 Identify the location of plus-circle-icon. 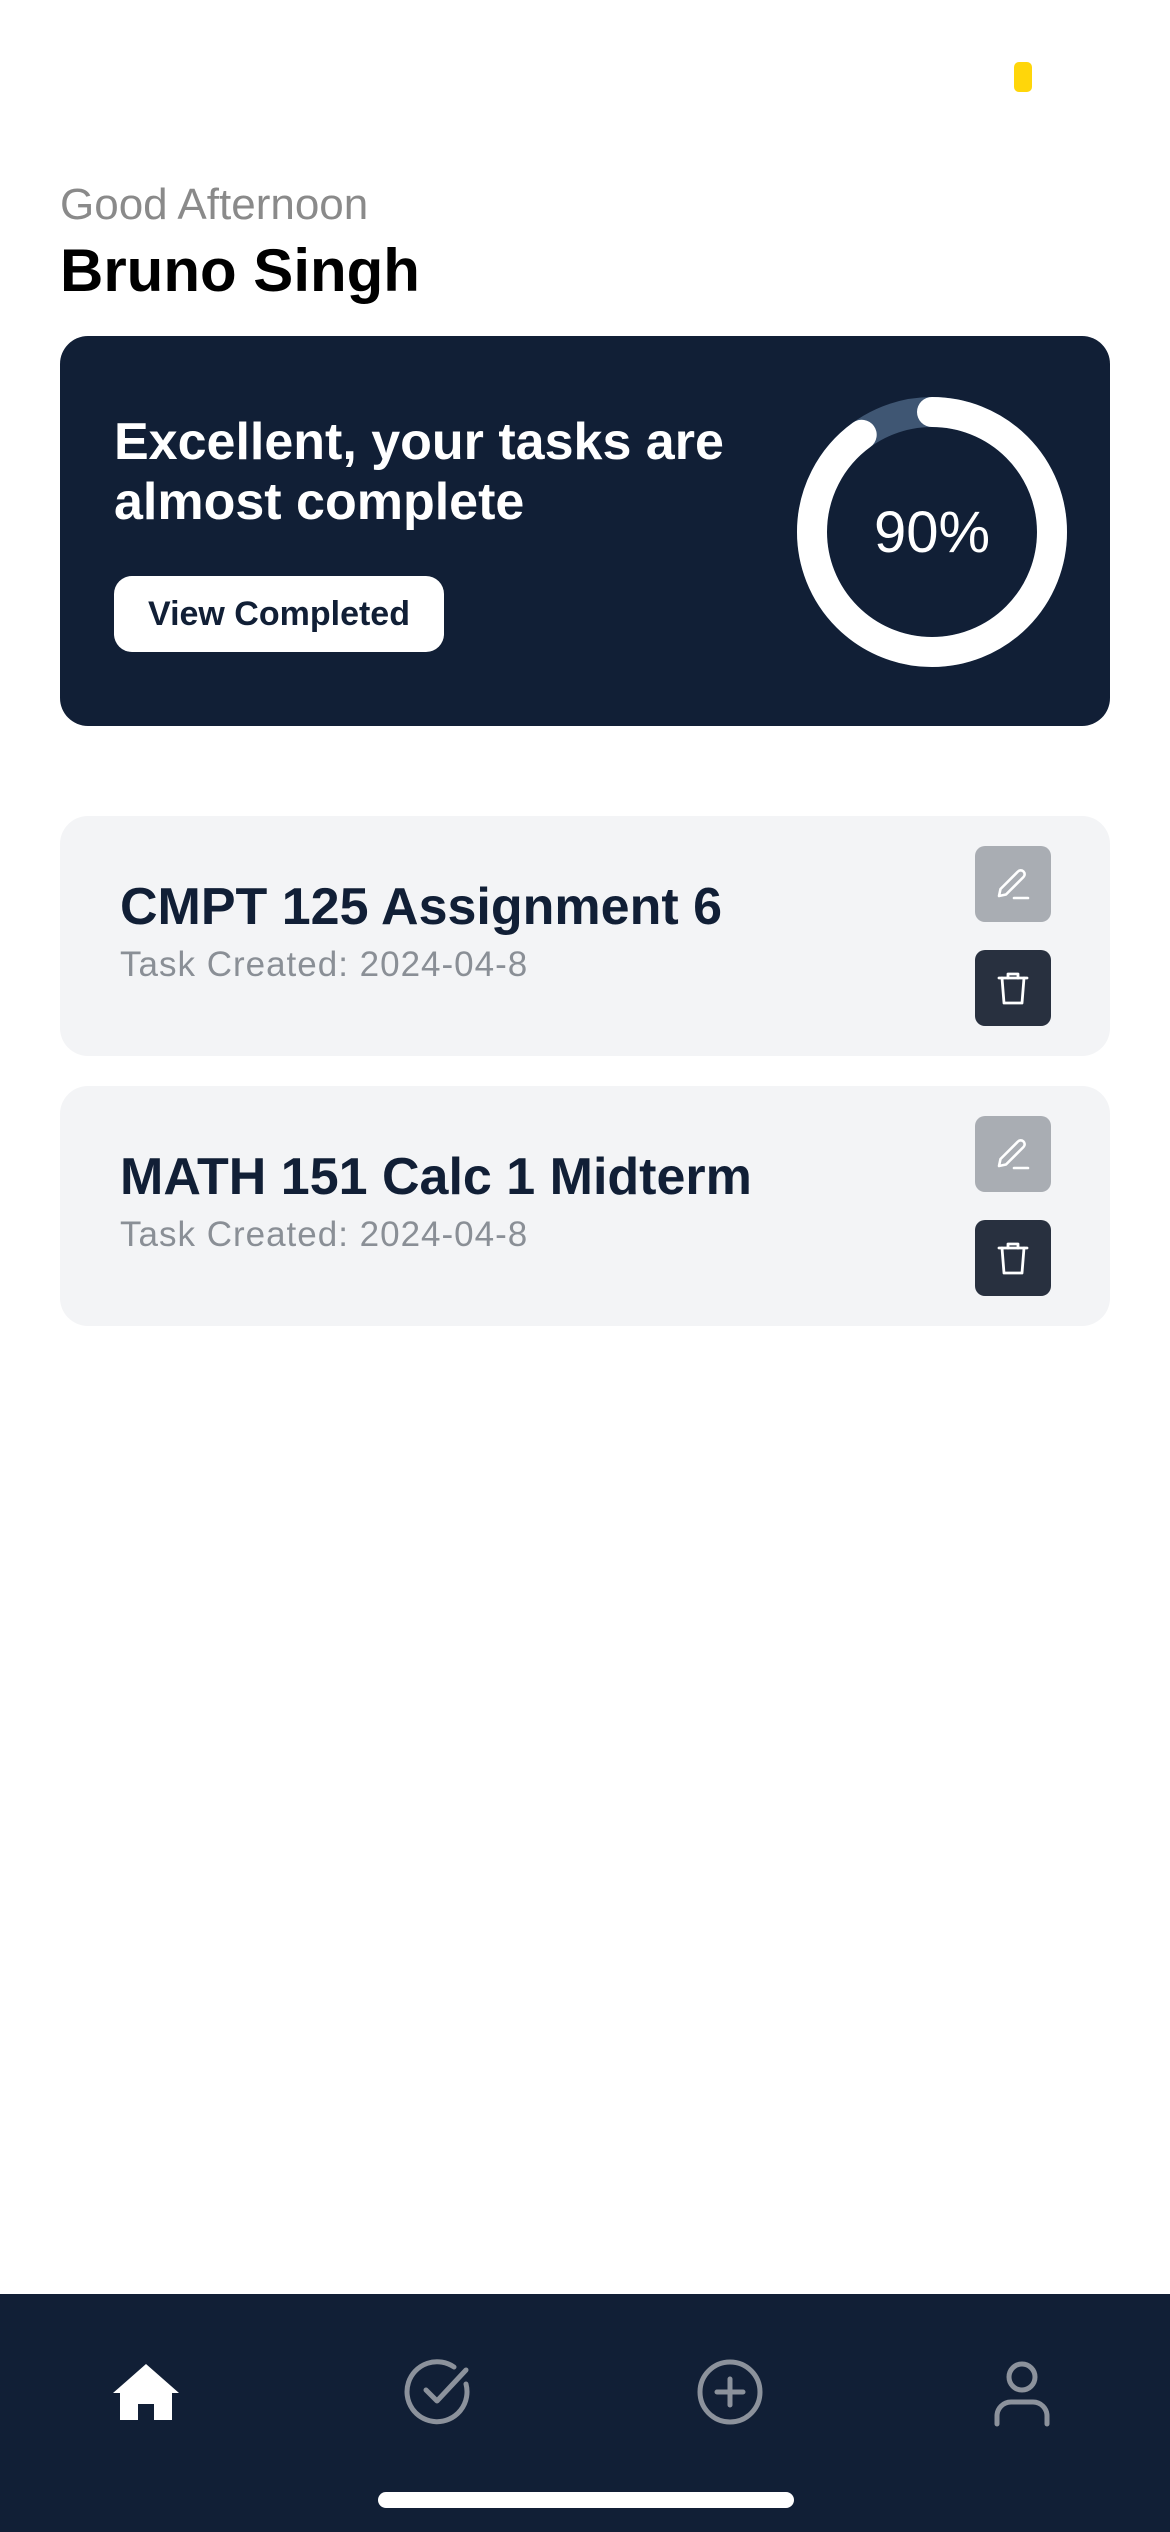
(730, 2392).